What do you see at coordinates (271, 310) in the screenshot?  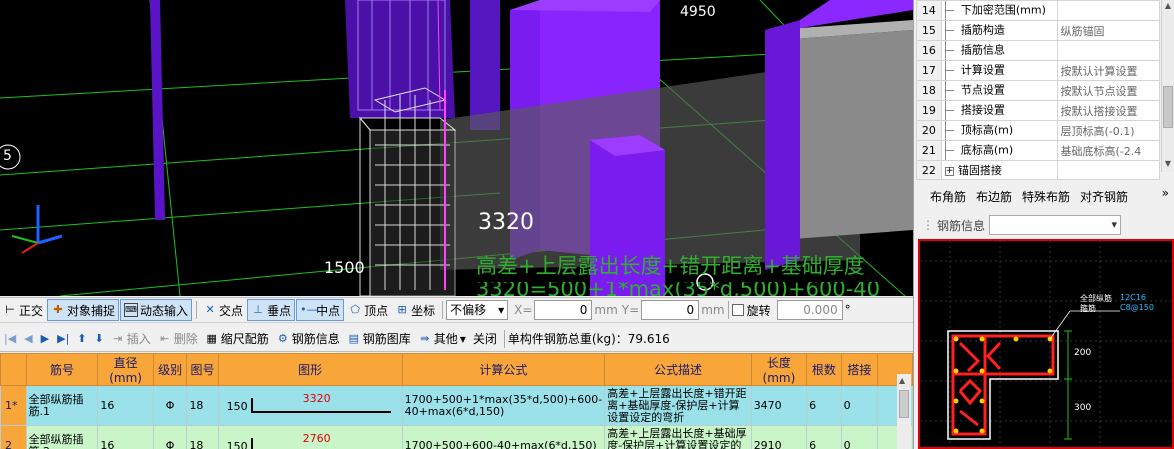 I see `perpendicular-snap-button: ⊥ 垂点` at bounding box center [271, 310].